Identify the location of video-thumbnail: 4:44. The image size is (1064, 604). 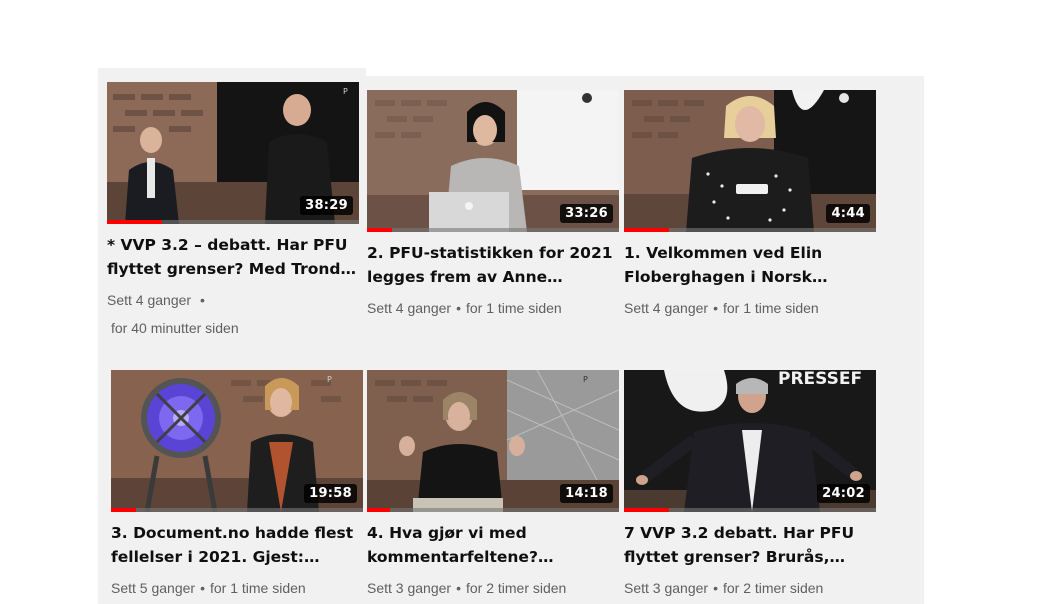
(750, 161).